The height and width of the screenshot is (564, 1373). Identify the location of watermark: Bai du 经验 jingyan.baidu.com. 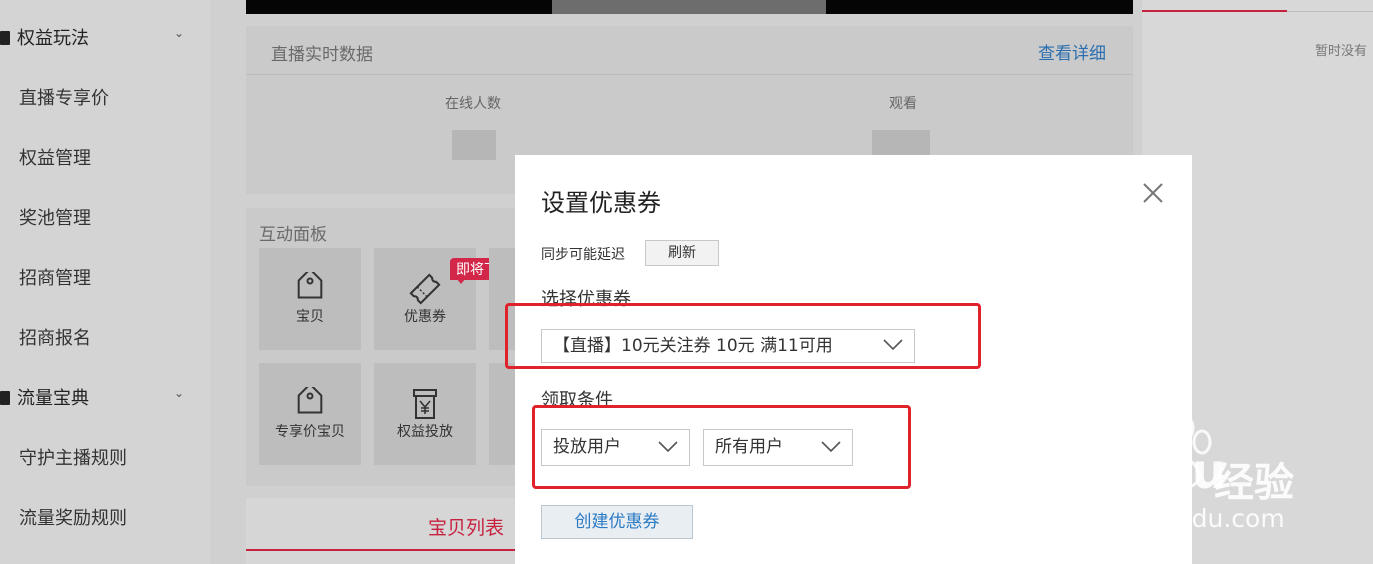
(1212, 488).